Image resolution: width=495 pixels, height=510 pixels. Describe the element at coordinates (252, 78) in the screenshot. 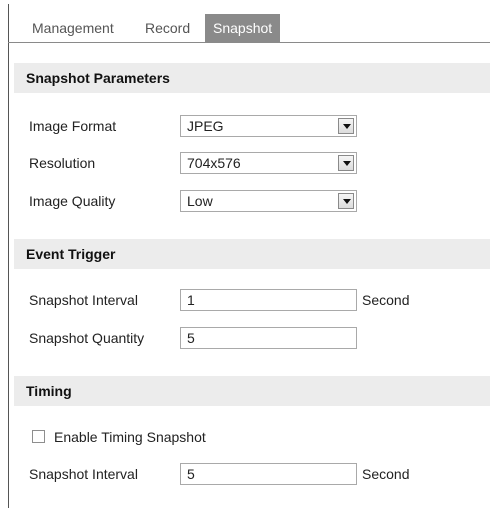

I see `section-header-snapshot-parameters: Snapshot Parameters` at that location.